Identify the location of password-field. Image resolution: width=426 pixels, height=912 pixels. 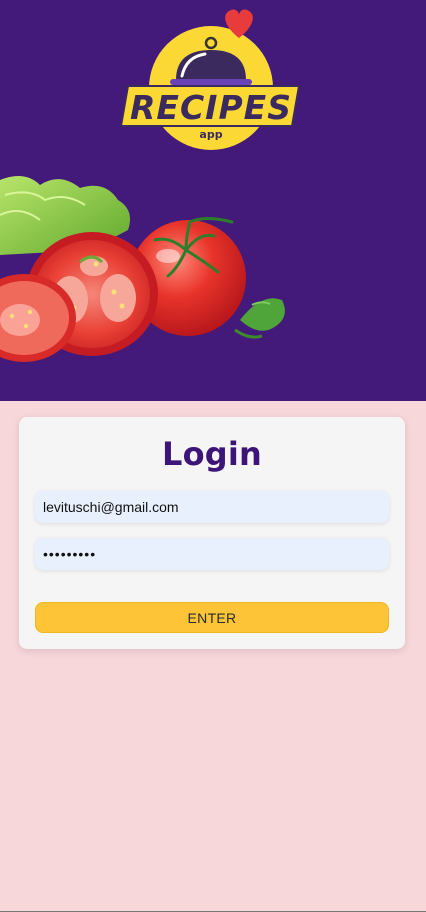
(212, 554).